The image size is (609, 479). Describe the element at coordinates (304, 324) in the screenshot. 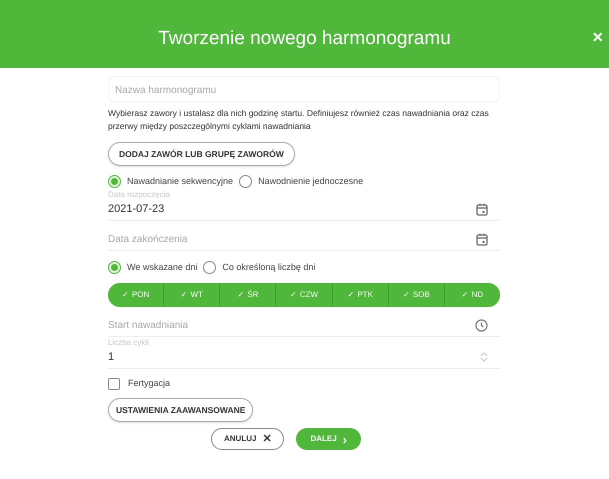

I see `start-time-field: Start nawadniania` at that location.